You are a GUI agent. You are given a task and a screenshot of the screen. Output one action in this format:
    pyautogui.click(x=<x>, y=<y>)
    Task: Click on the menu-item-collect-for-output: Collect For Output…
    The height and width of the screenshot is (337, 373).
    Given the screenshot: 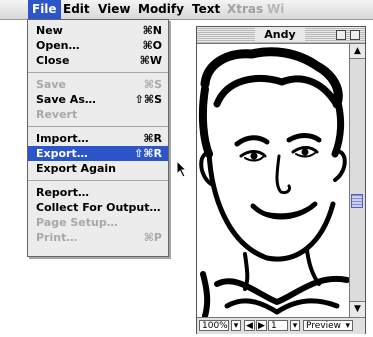 What is the action you would take?
    pyautogui.click(x=98, y=207)
    